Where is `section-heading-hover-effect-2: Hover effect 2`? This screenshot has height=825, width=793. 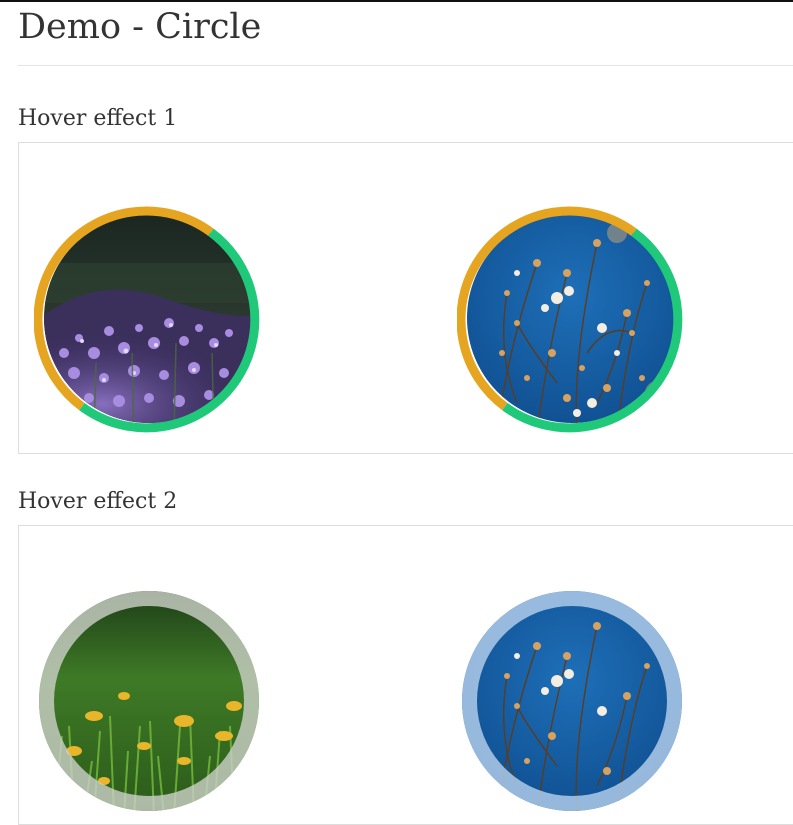
section-heading-hover-effect-2: Hover effect 2 is located at coordinates (98, 501).